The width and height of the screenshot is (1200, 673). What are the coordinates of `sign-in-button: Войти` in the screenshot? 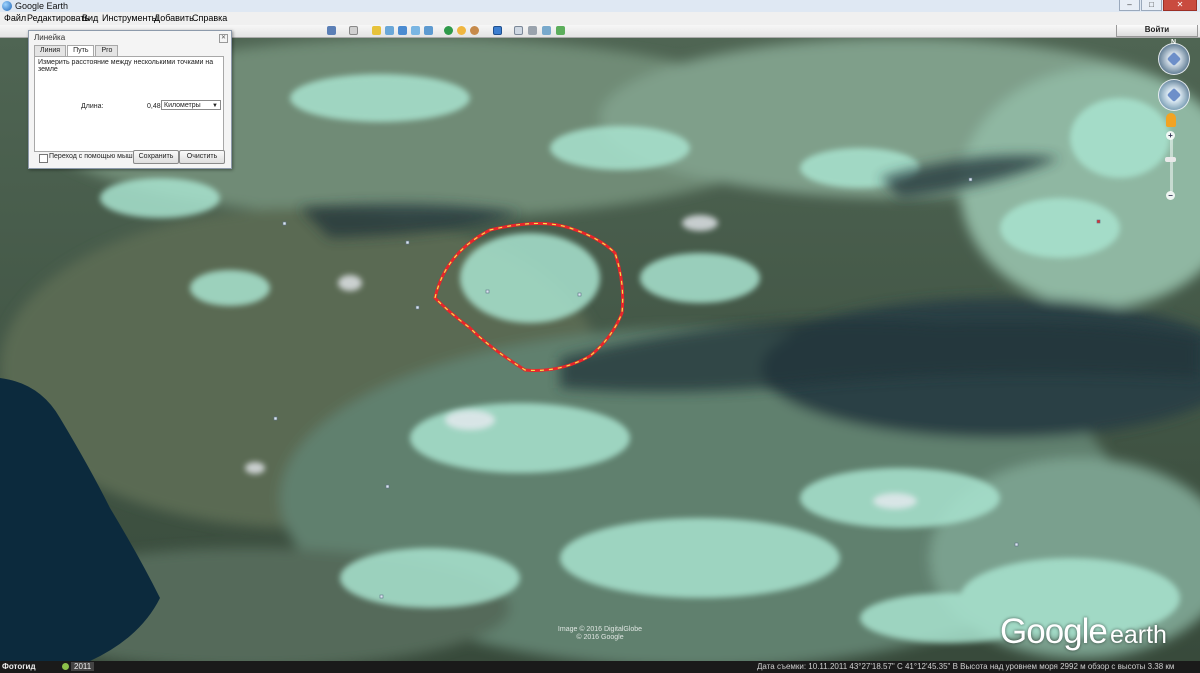 It's located at (1157, 31).